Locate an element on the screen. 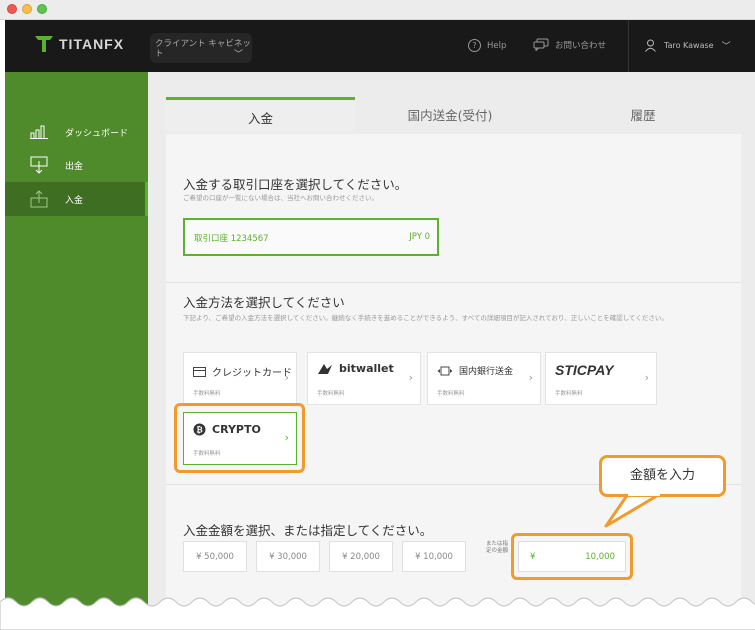 This screenshot has width=755, height=630. callout-pointer is located at coordinates (633, 510).